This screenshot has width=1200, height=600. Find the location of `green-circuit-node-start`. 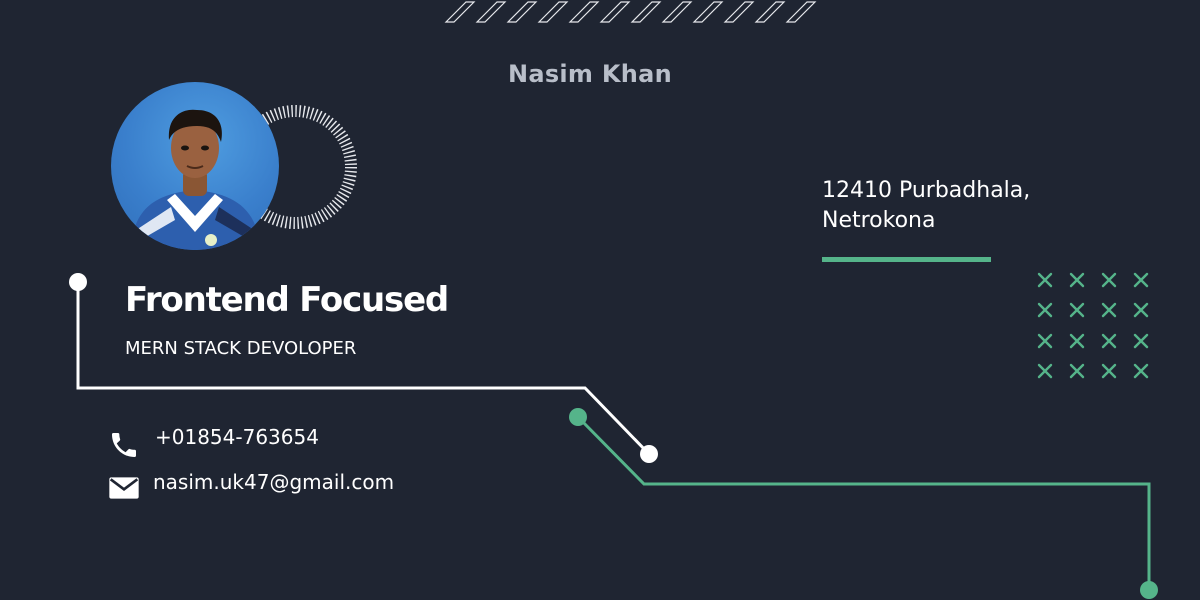

green-circuit-node-start is located at coordinates (578, 417).